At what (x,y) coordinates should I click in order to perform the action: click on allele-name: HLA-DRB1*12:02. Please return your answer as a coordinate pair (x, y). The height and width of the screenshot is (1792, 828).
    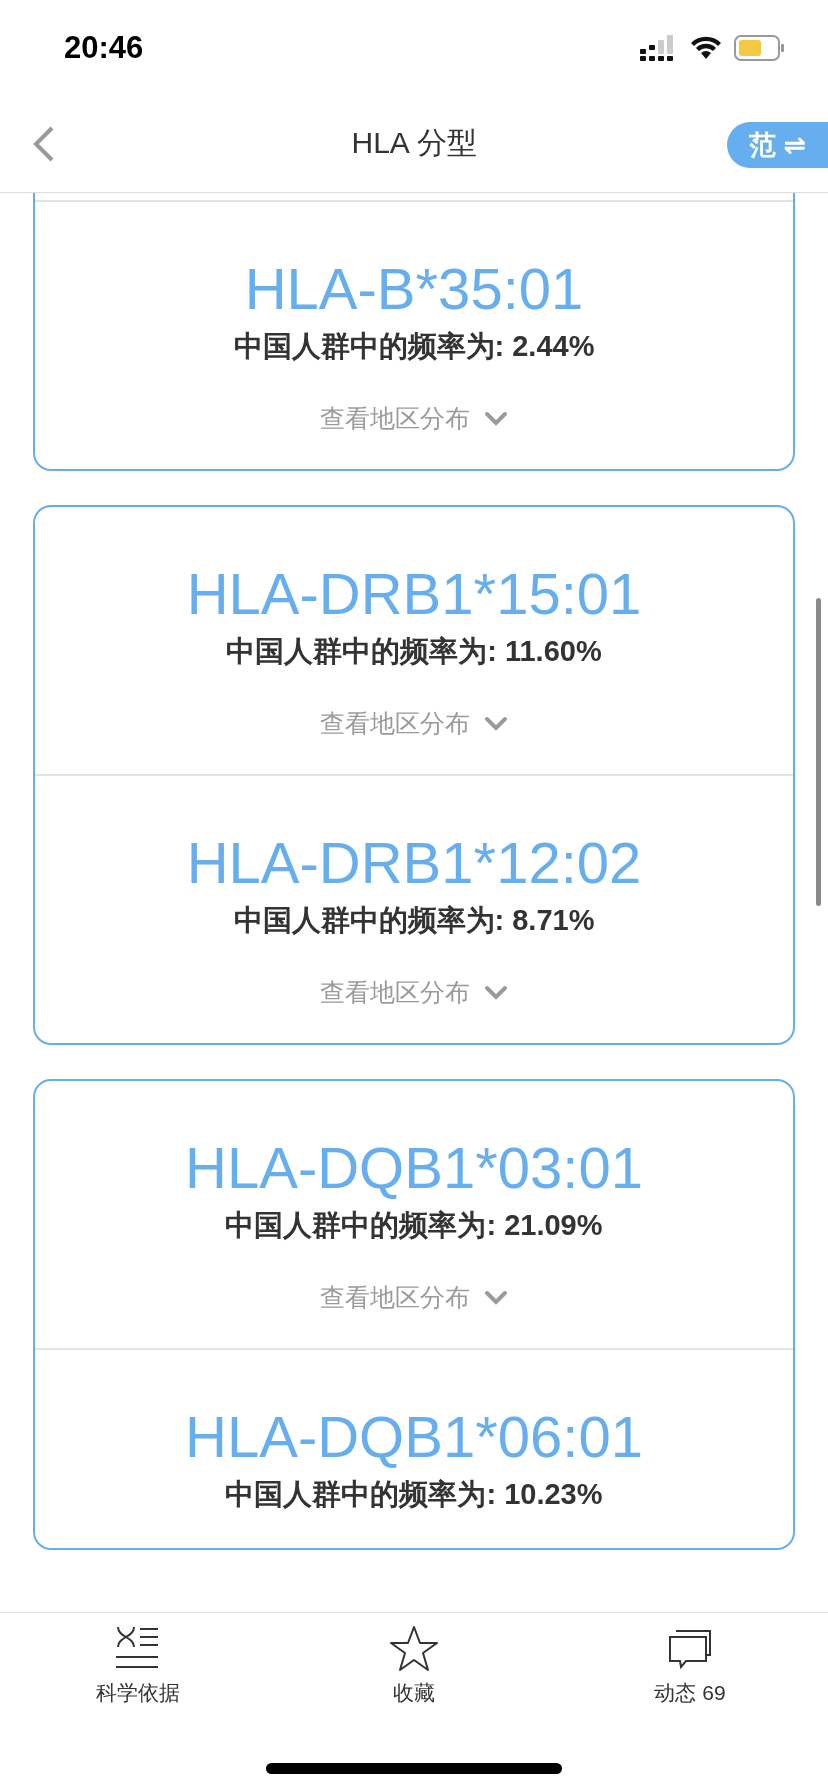
    Looking at the image, I should click on (414, 863).